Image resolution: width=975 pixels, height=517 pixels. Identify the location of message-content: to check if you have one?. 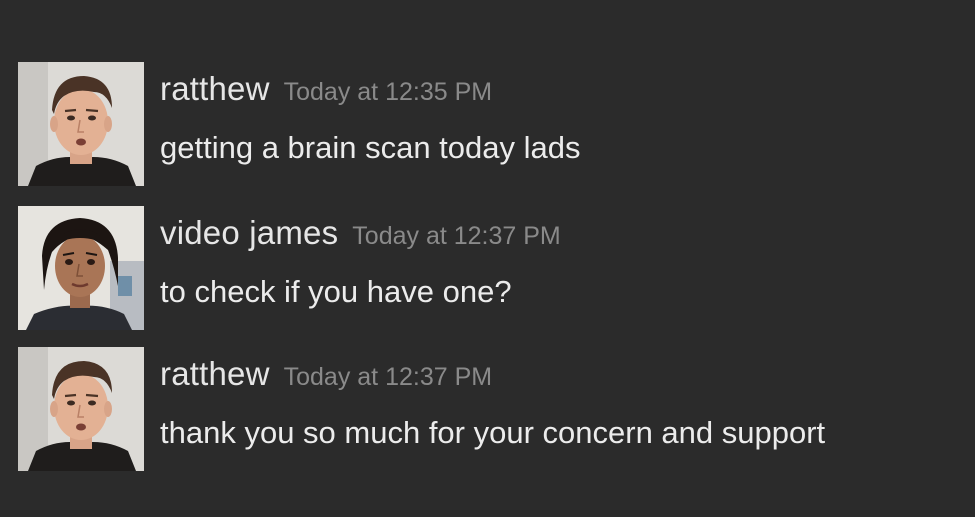
(336, 291).